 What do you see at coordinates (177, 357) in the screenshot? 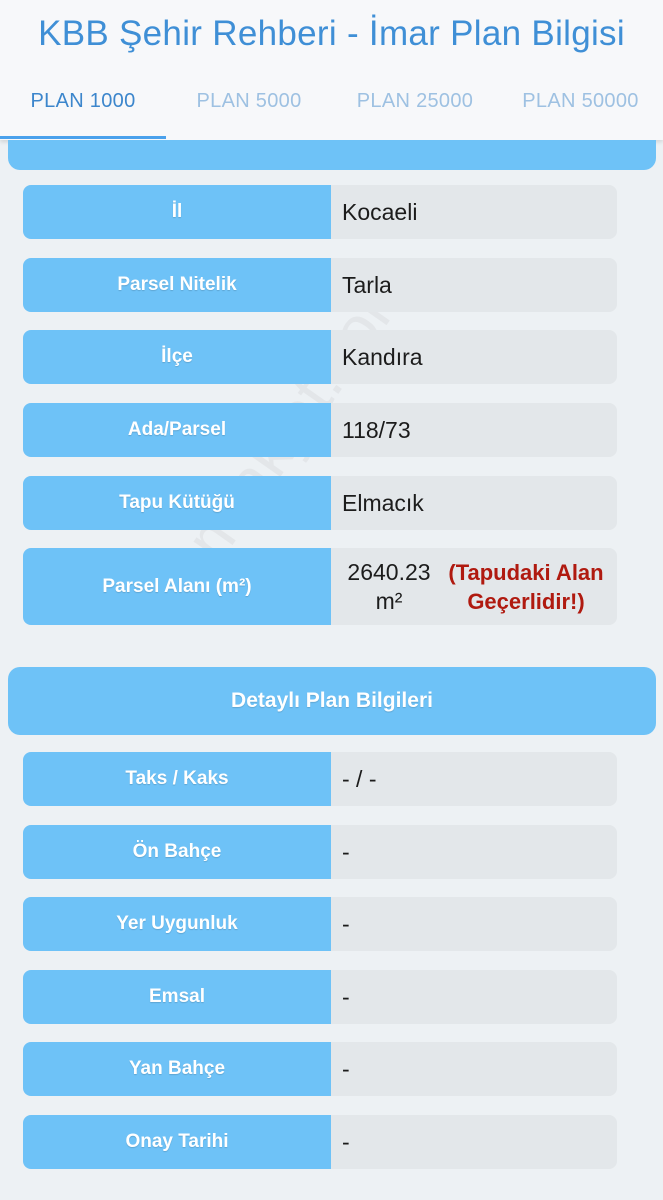
I see `row-label: İlçe` at bounding box center [177, 357].